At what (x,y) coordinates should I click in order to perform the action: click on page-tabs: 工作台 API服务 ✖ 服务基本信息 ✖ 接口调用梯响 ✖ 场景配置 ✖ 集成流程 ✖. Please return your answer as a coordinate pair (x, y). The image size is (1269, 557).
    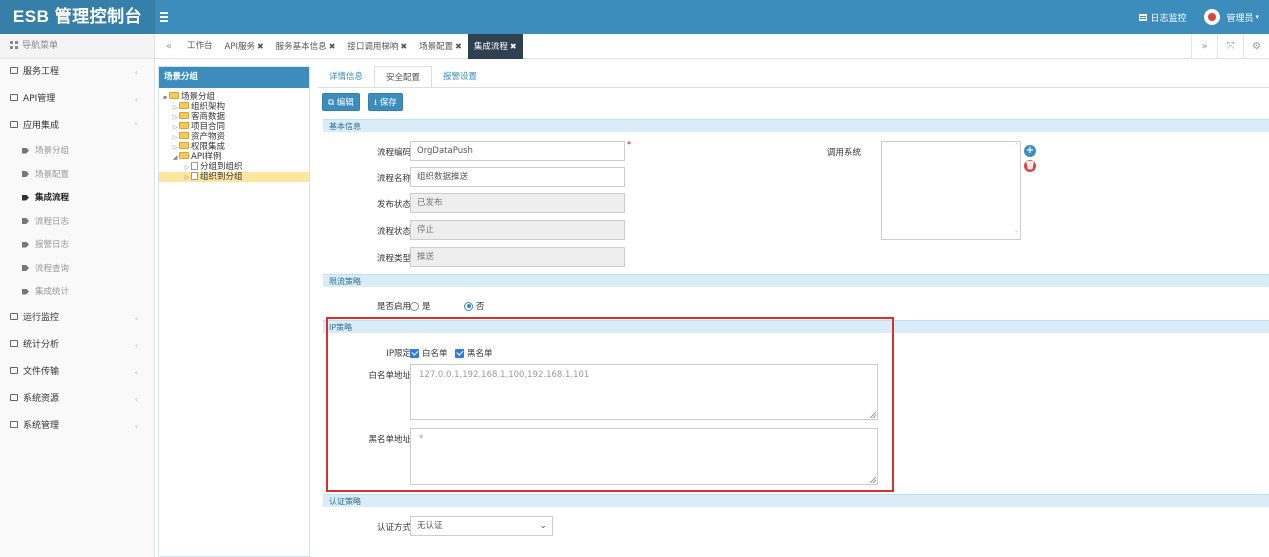
    Looking at the image, I should click on (352, 46).